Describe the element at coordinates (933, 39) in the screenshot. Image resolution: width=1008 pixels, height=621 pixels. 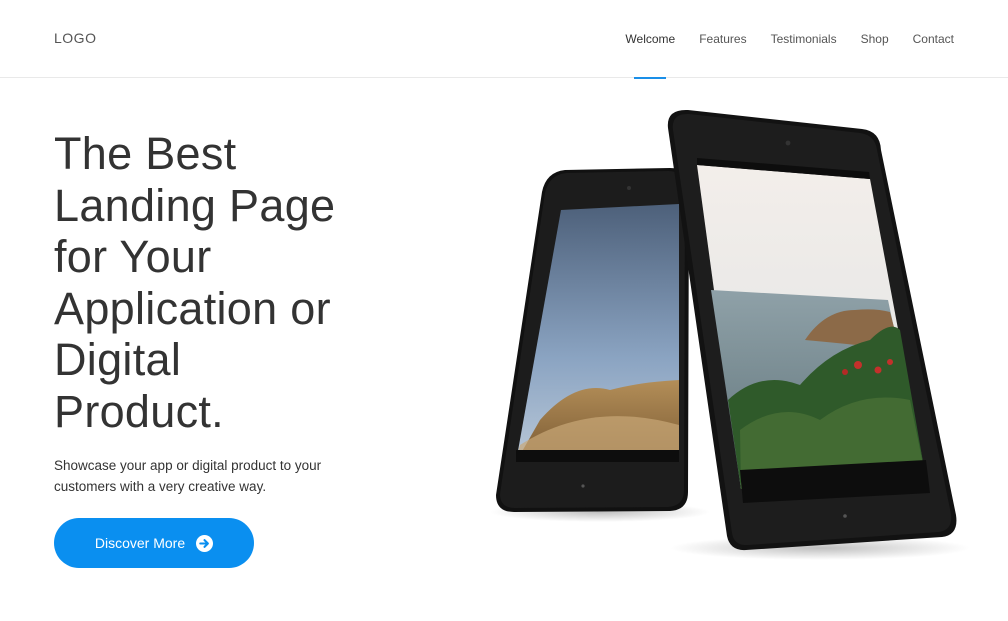
I see `nav-contact: Contact` at that location.